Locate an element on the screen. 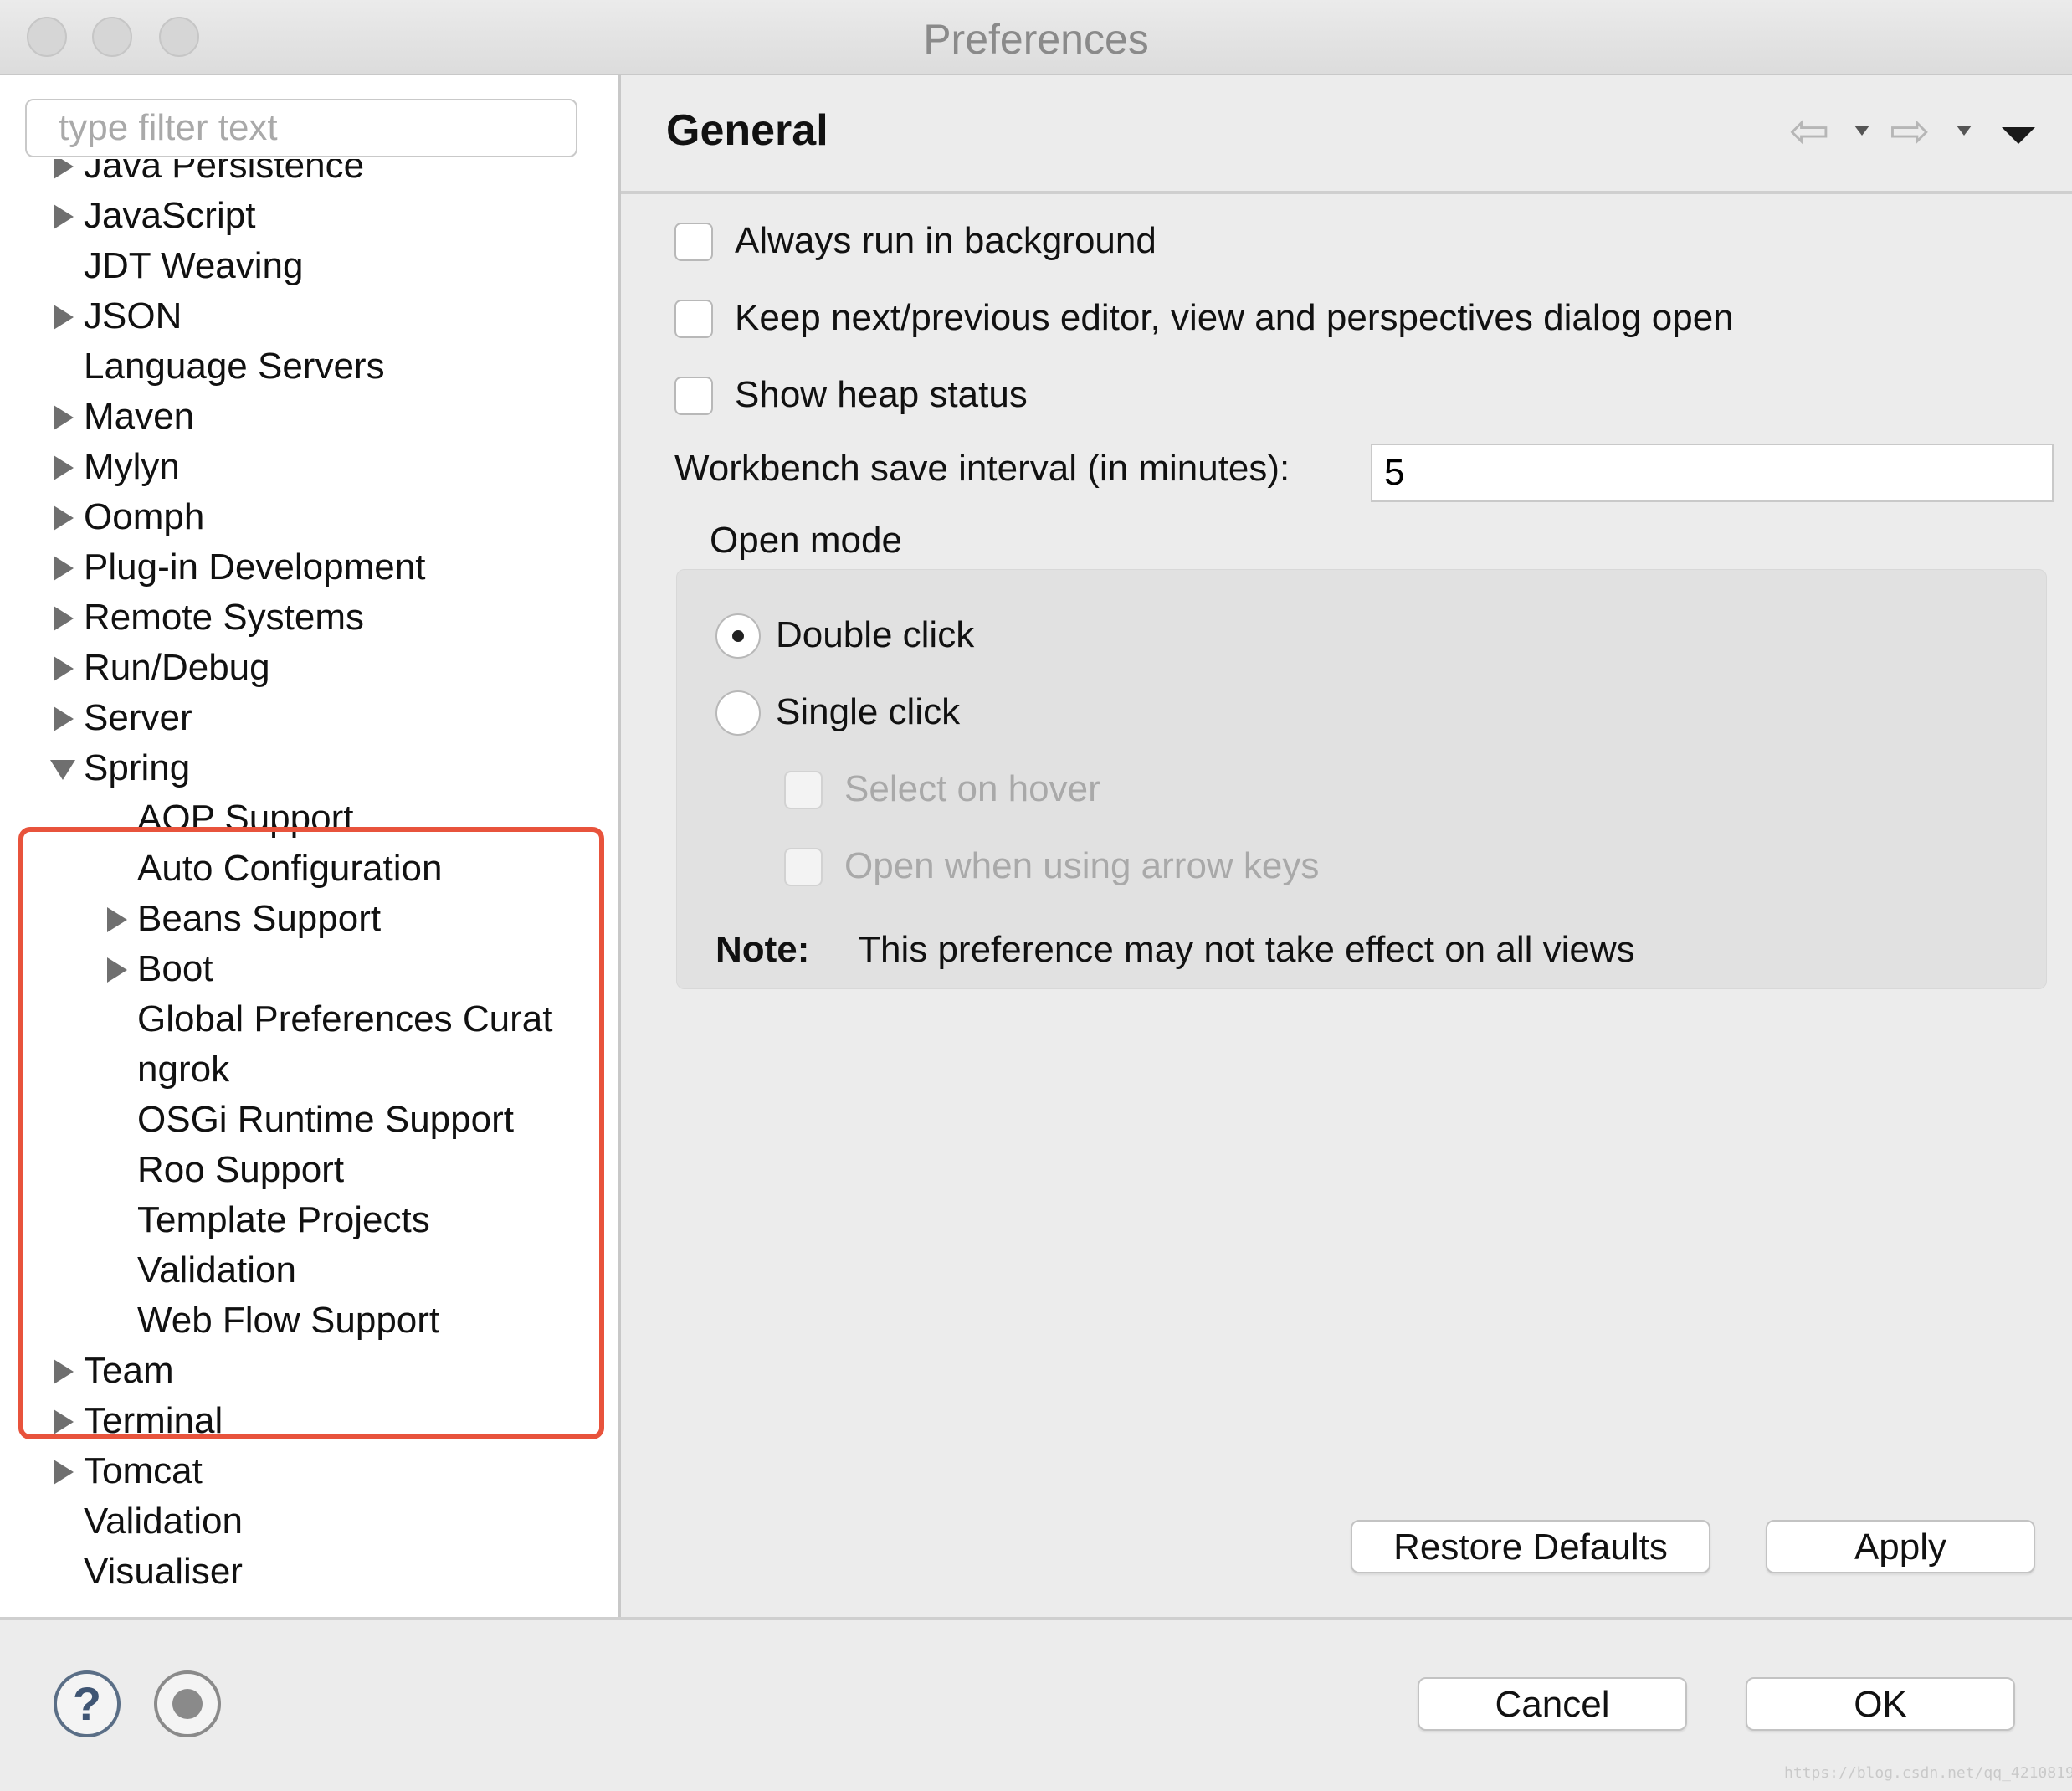  tree-item: Remote Systems is located at coordinates (309, 618).